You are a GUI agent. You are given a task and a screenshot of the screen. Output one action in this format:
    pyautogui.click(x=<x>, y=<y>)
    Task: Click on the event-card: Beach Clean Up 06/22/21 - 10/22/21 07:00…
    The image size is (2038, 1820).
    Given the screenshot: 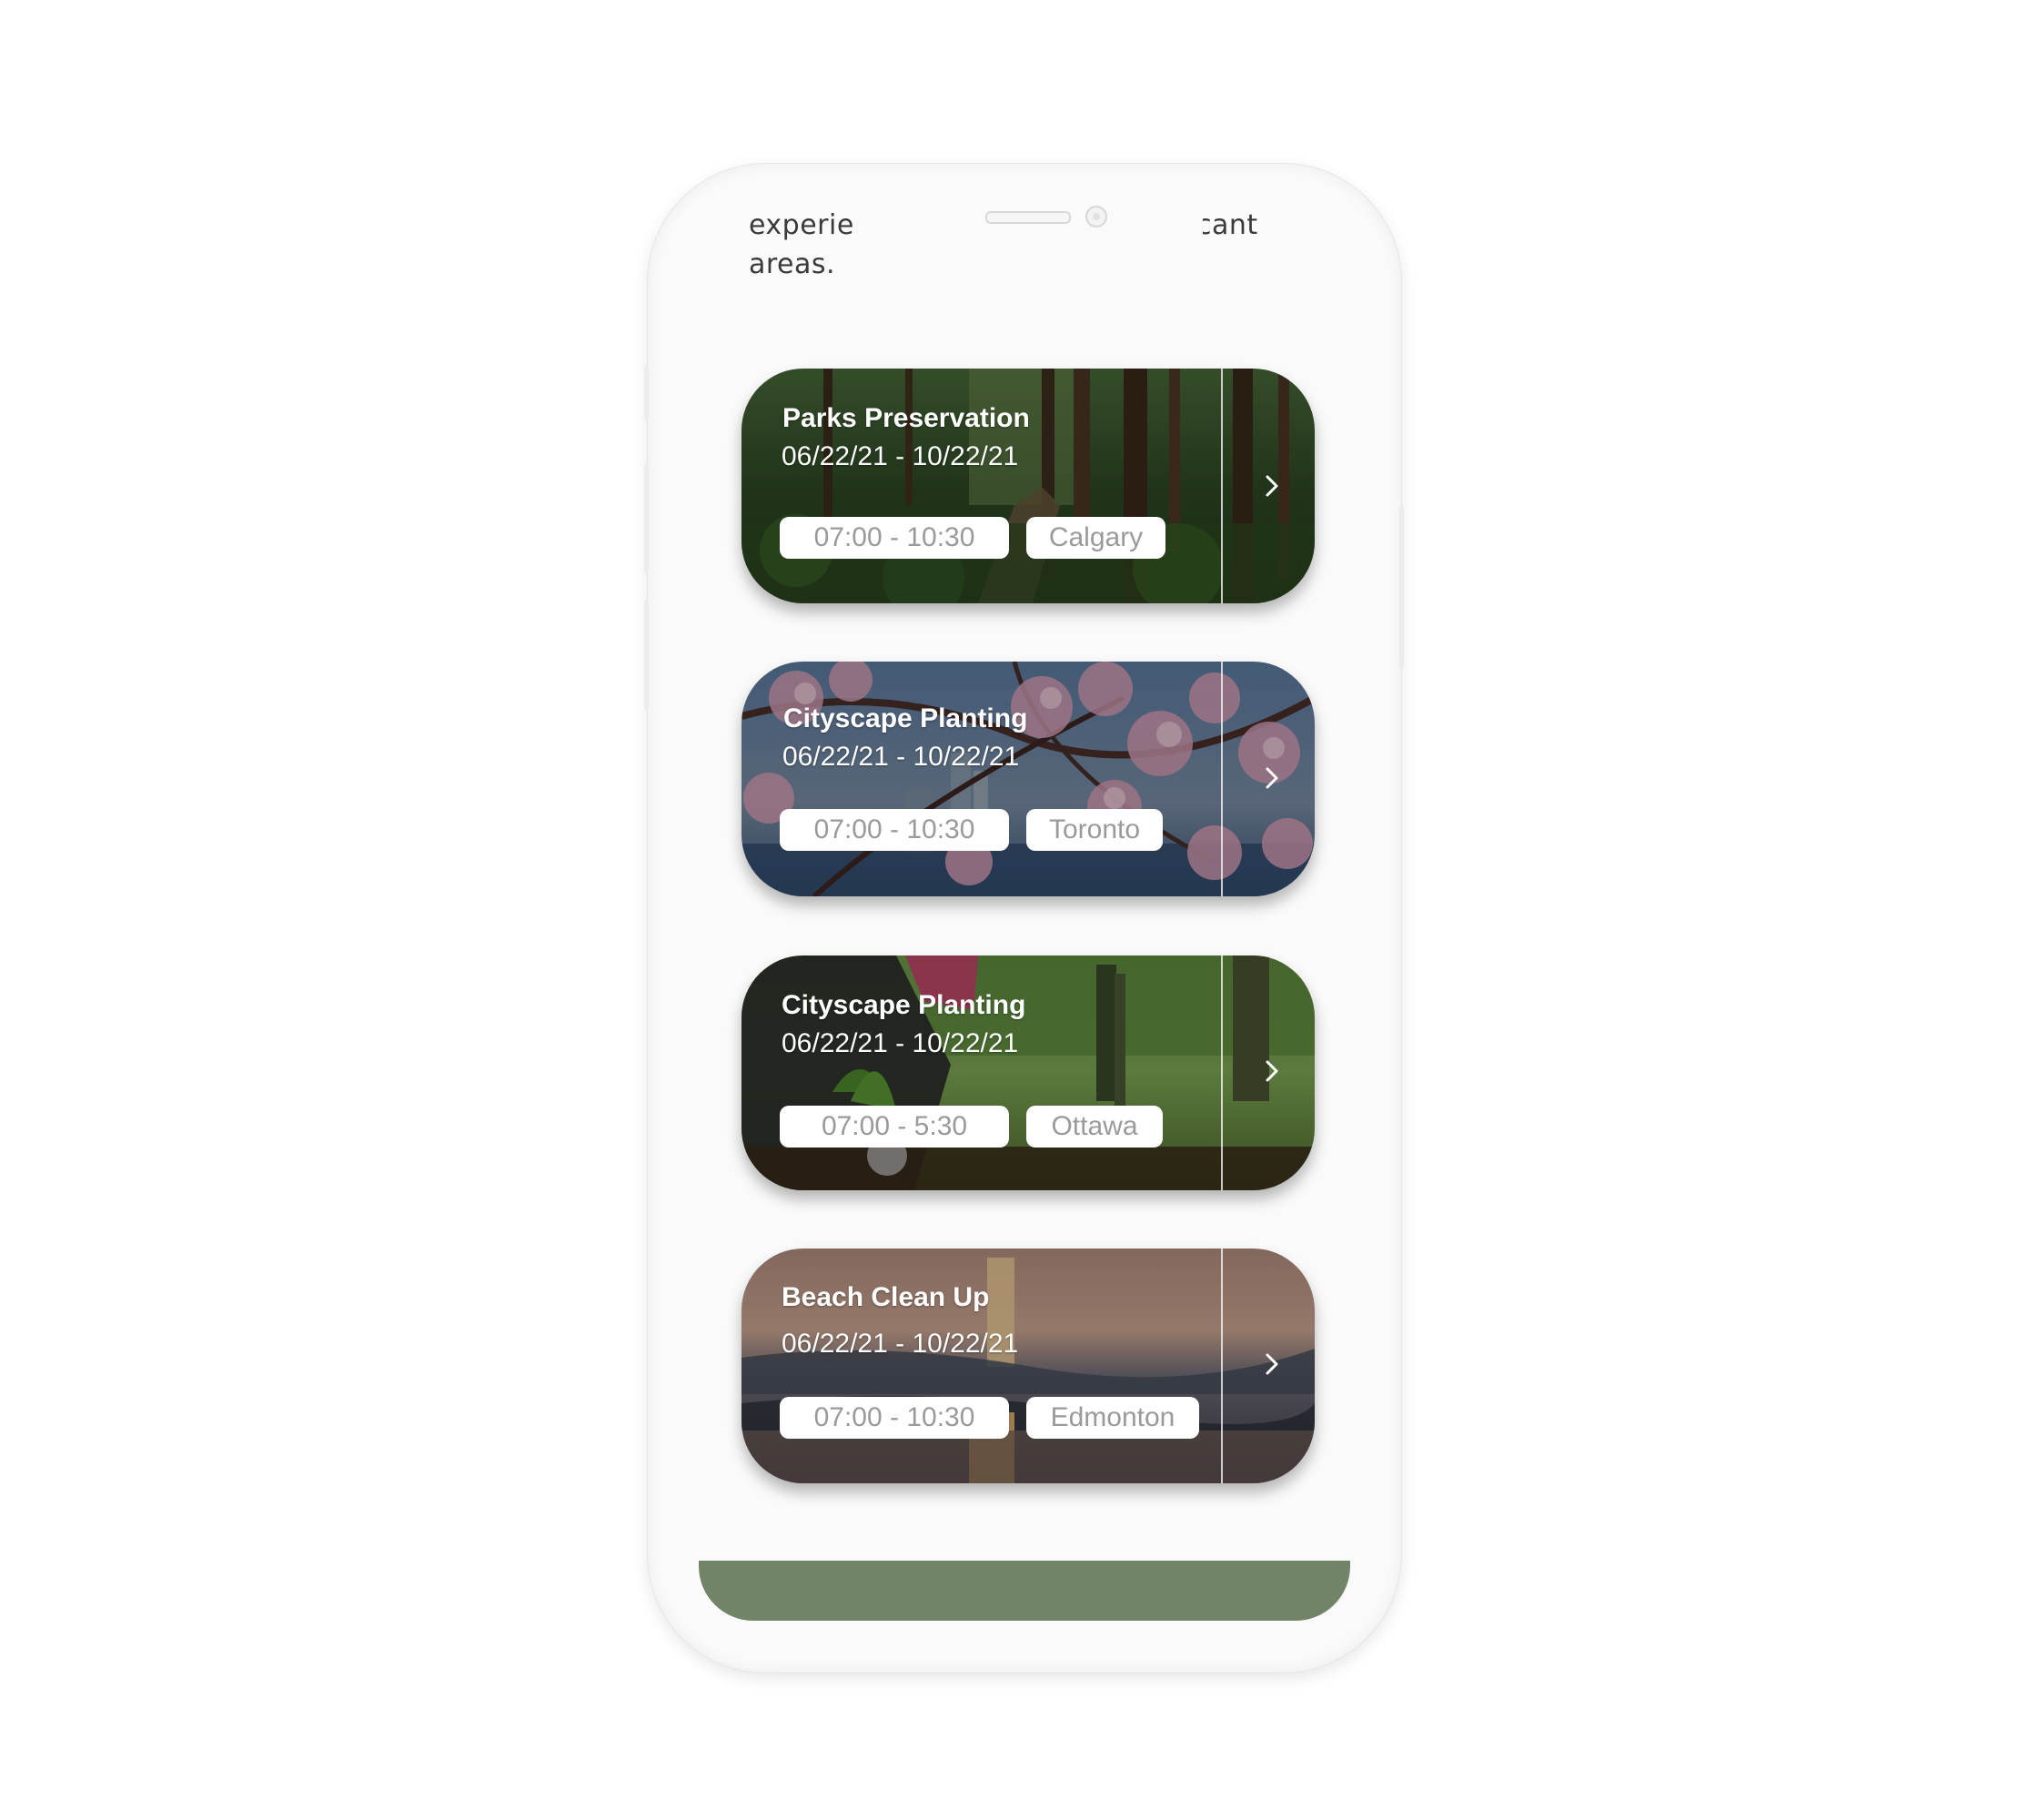 What is the action you would take?
    pyautogui.click(x=1028, y=1366)
    